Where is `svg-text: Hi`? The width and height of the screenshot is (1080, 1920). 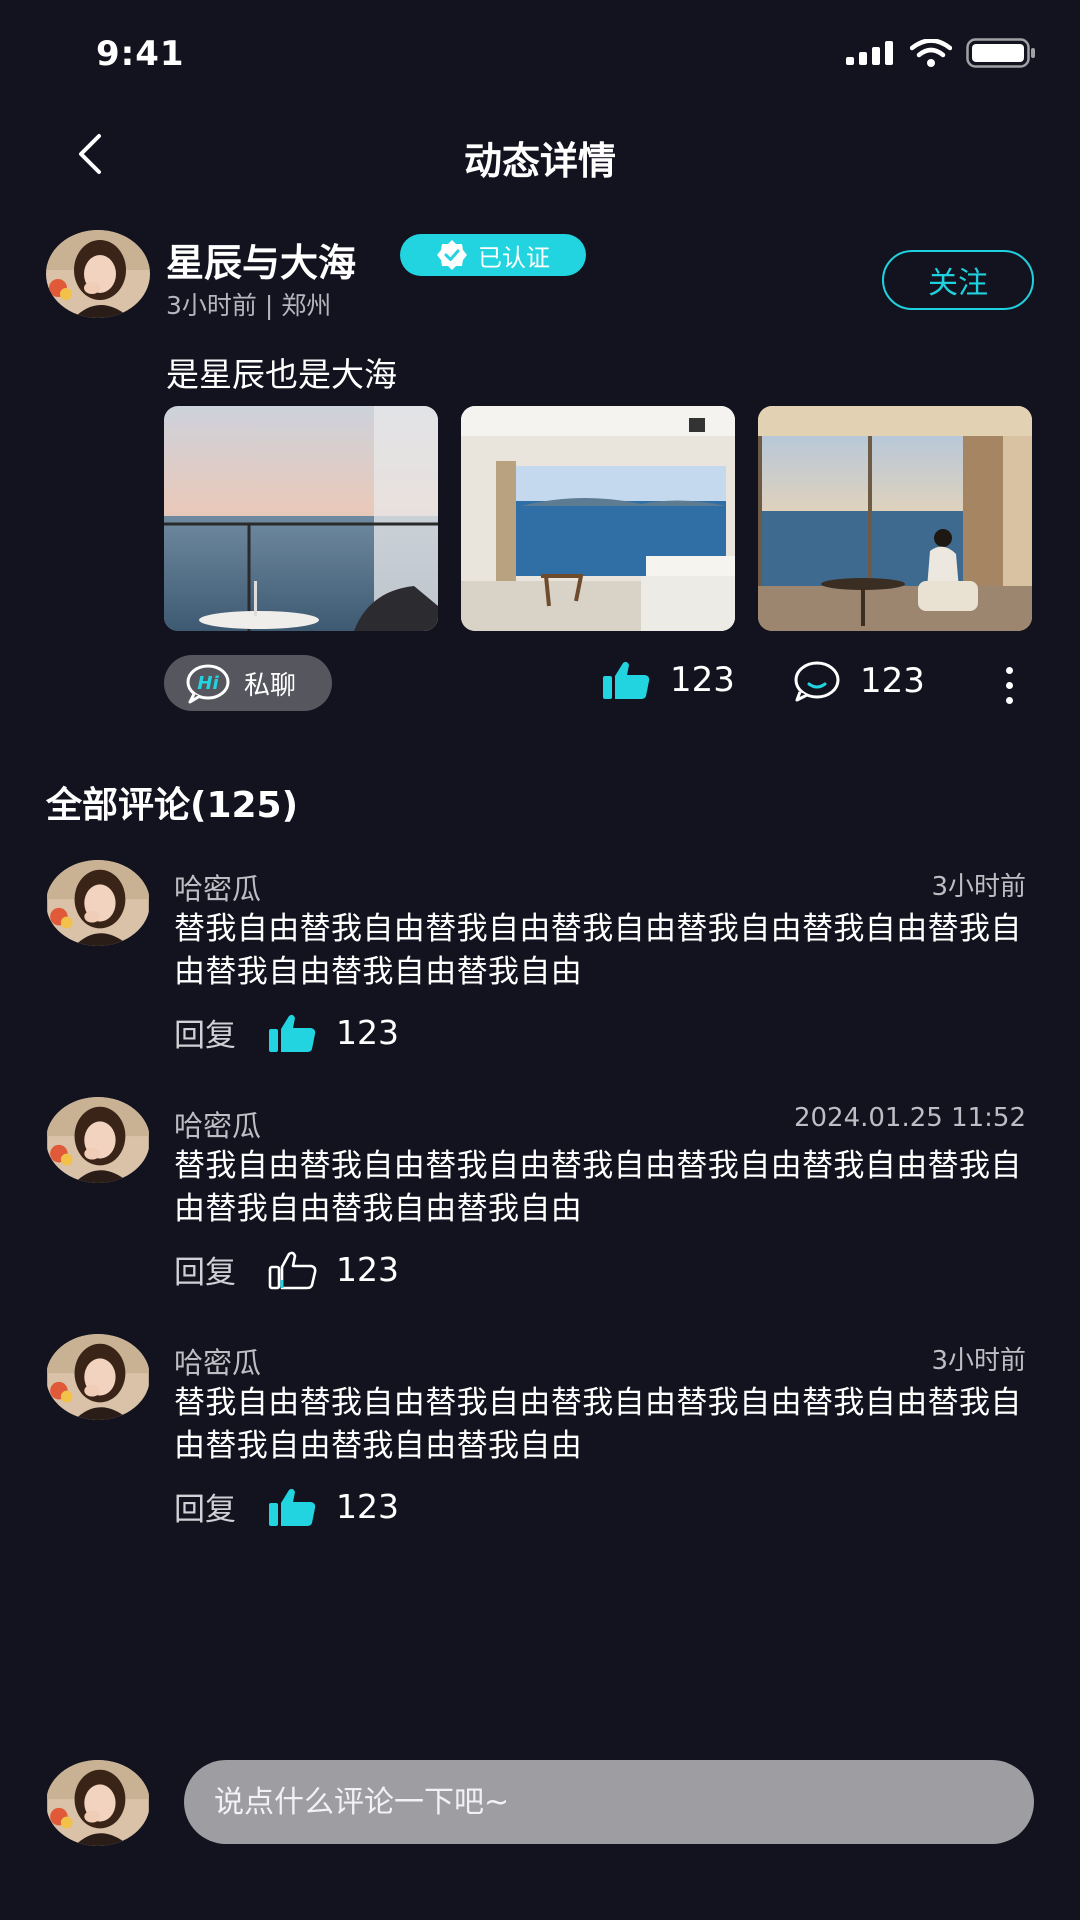
svg-text: Hi is located at coordinates (208, 683).